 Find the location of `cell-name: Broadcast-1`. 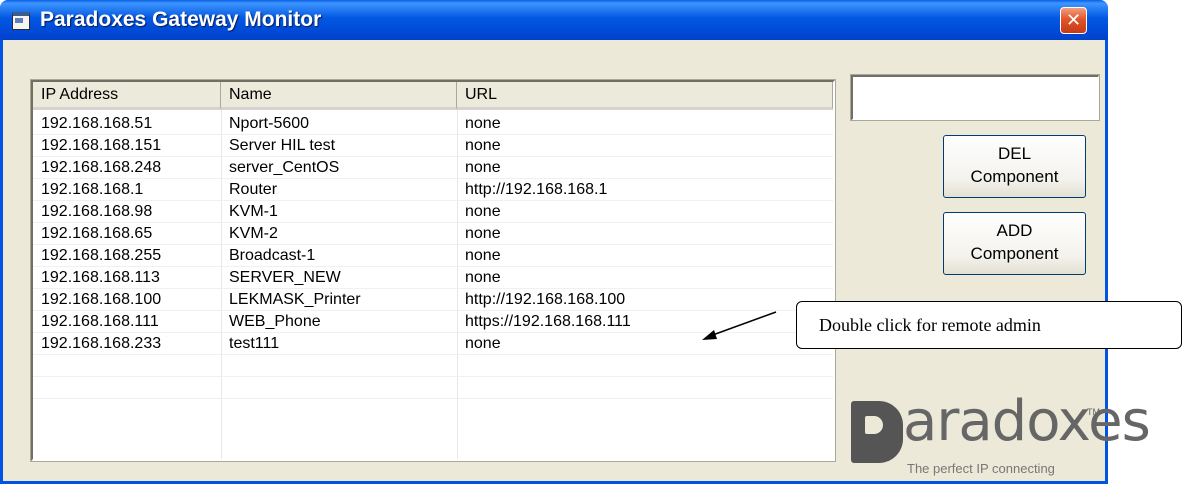

cell-name: Broadcast-1 is located at coordinates (272, 255).